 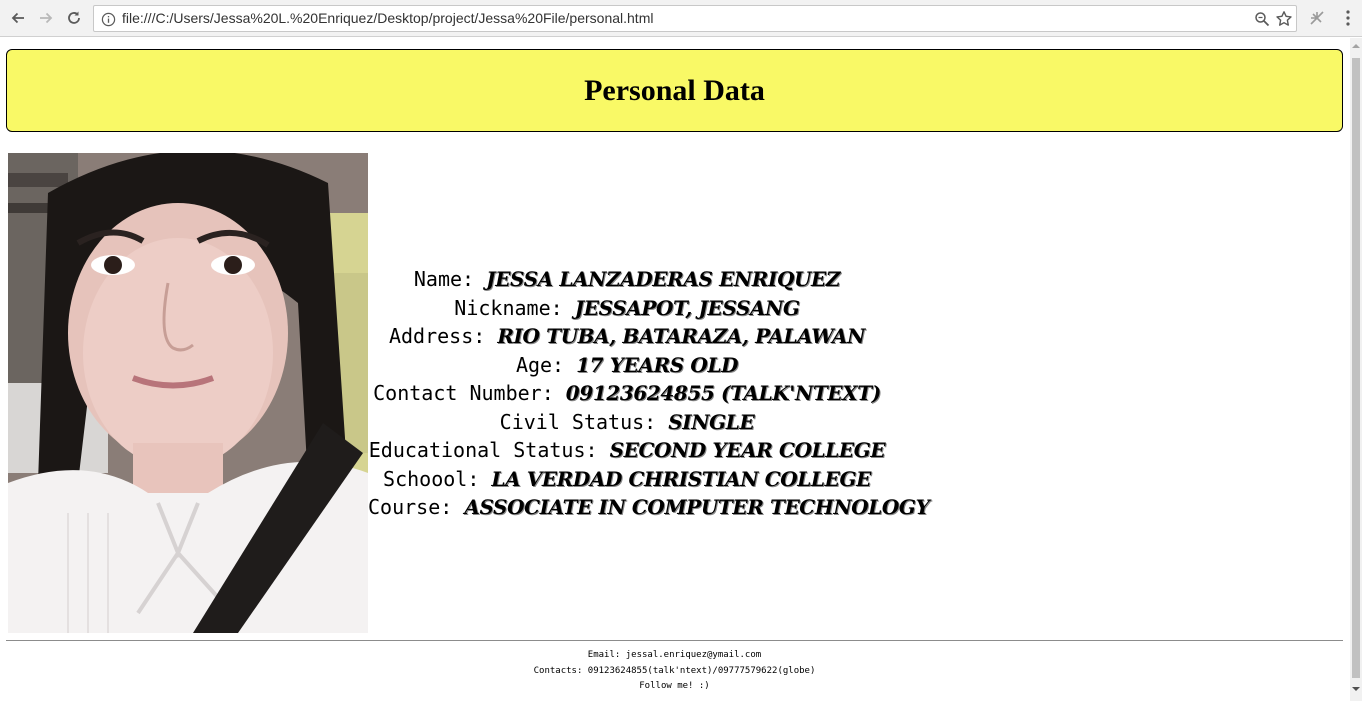 I want to click on info-icon, so click(x=108, y=19).